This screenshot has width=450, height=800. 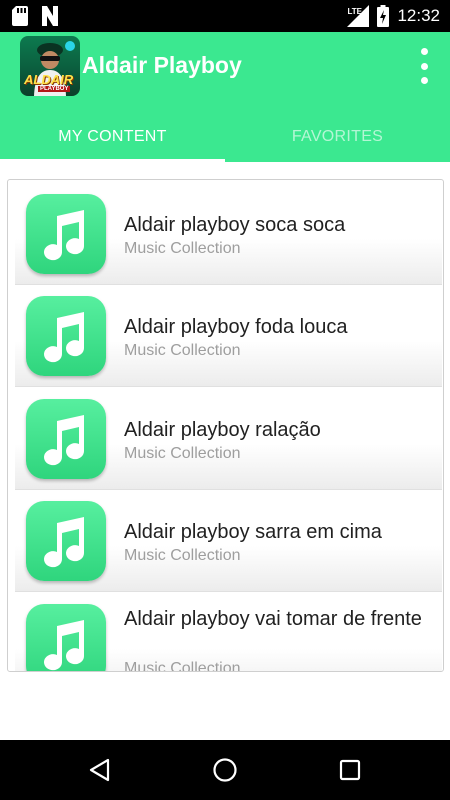 I want to click on status-bar: LTE 12:32, so click(x=225, y=16).